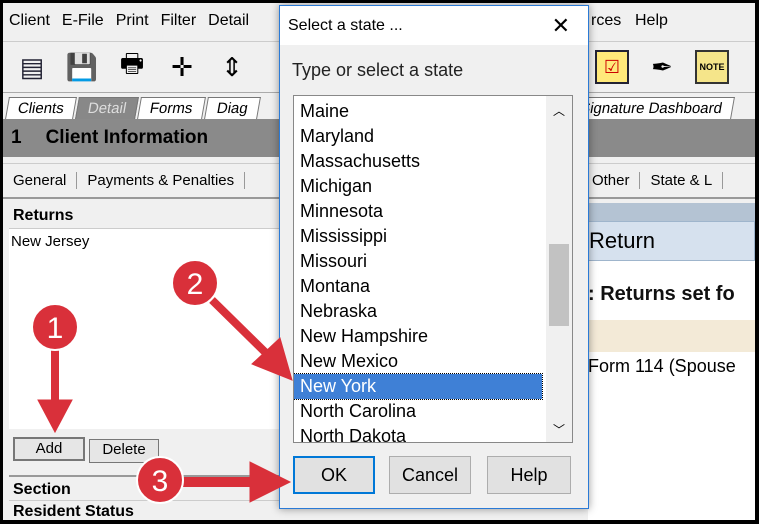  I want to click on arrow-1-head, so click(55, 416).